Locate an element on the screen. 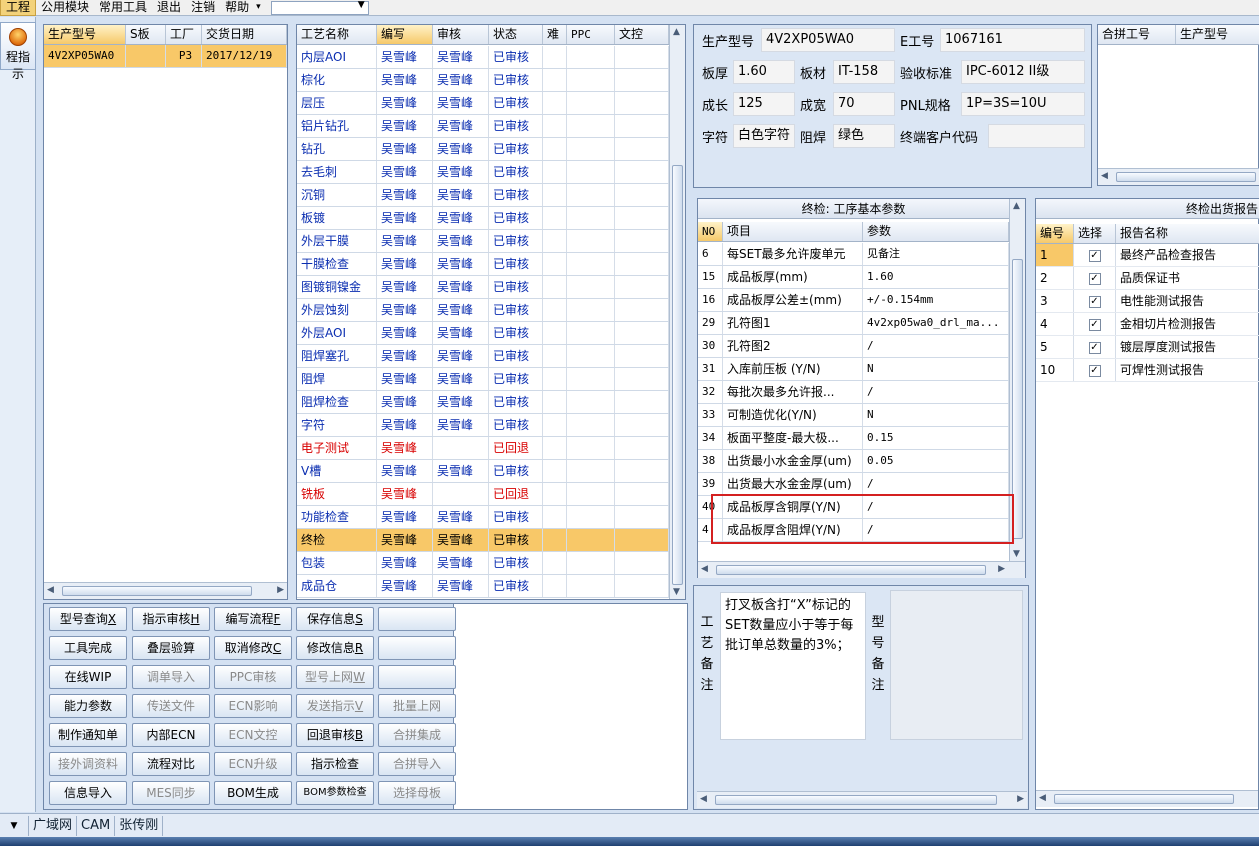 The width and height of the screenshot is (1259, 846). button-r6-c1: MES同步 is located at coordinates (171, 793).